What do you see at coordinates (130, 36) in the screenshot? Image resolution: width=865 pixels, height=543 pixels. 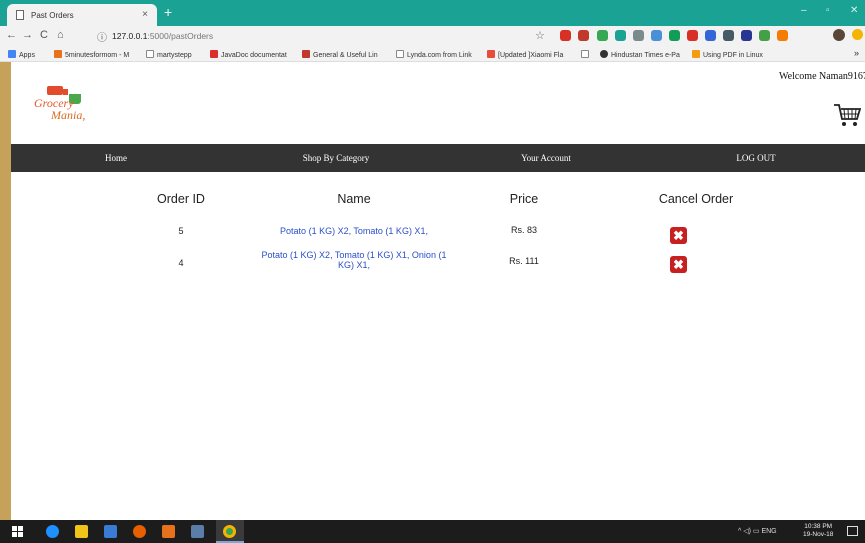 I see `url-host: 127.0.0.1` at bounding box center [130, 36].